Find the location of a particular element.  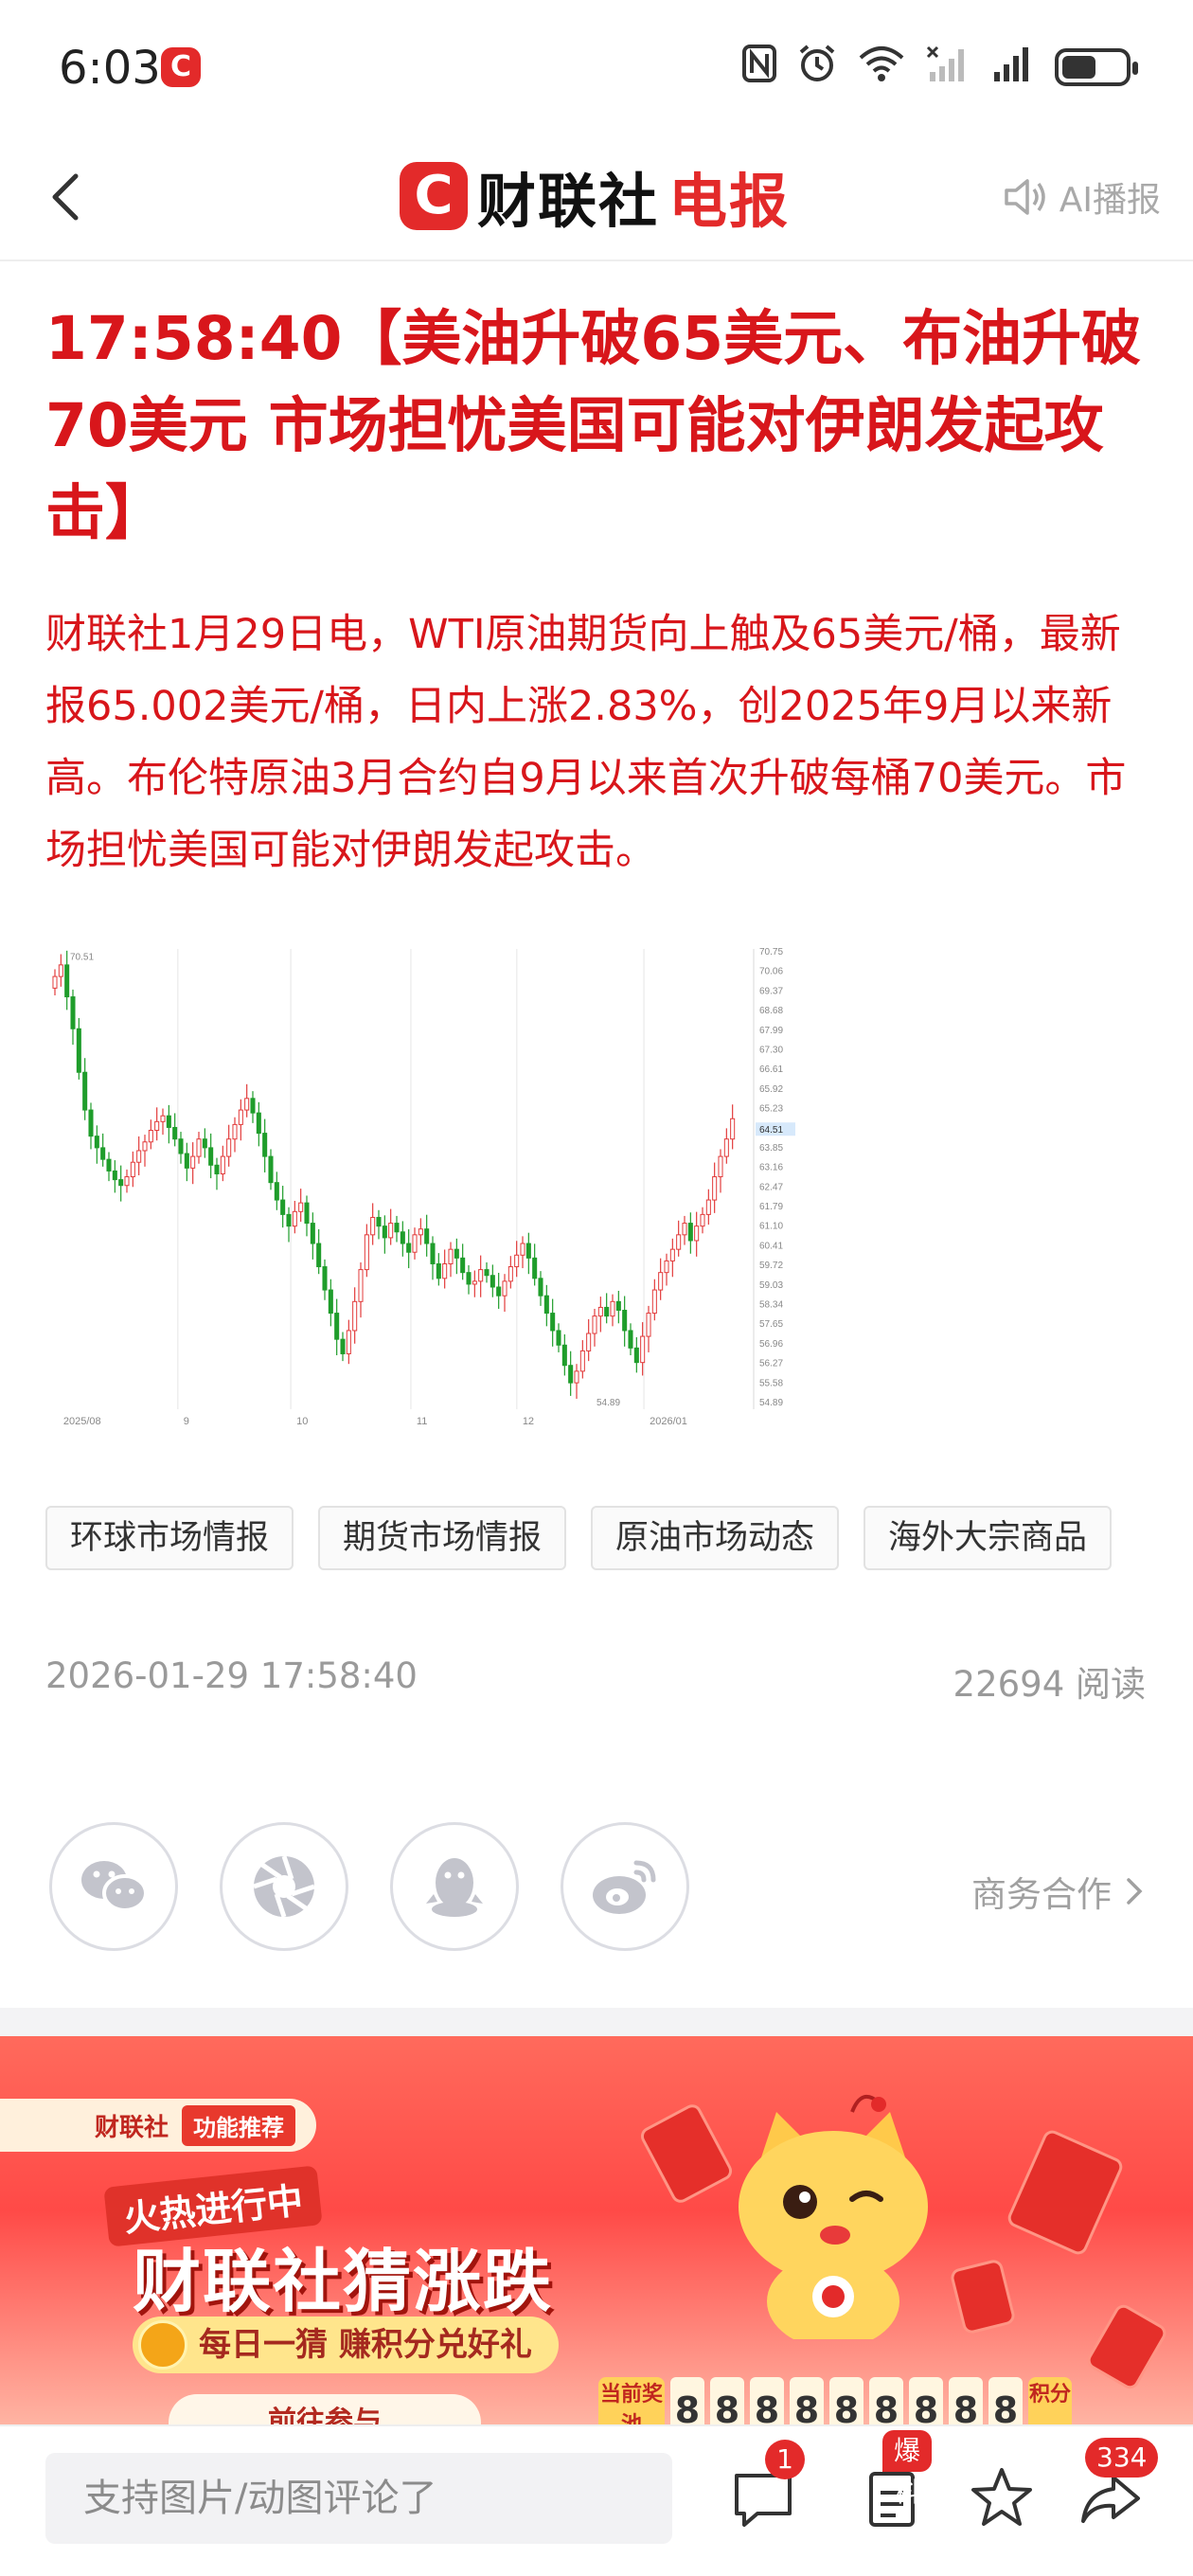

alarm-icon is located at coordinates (817, 68).